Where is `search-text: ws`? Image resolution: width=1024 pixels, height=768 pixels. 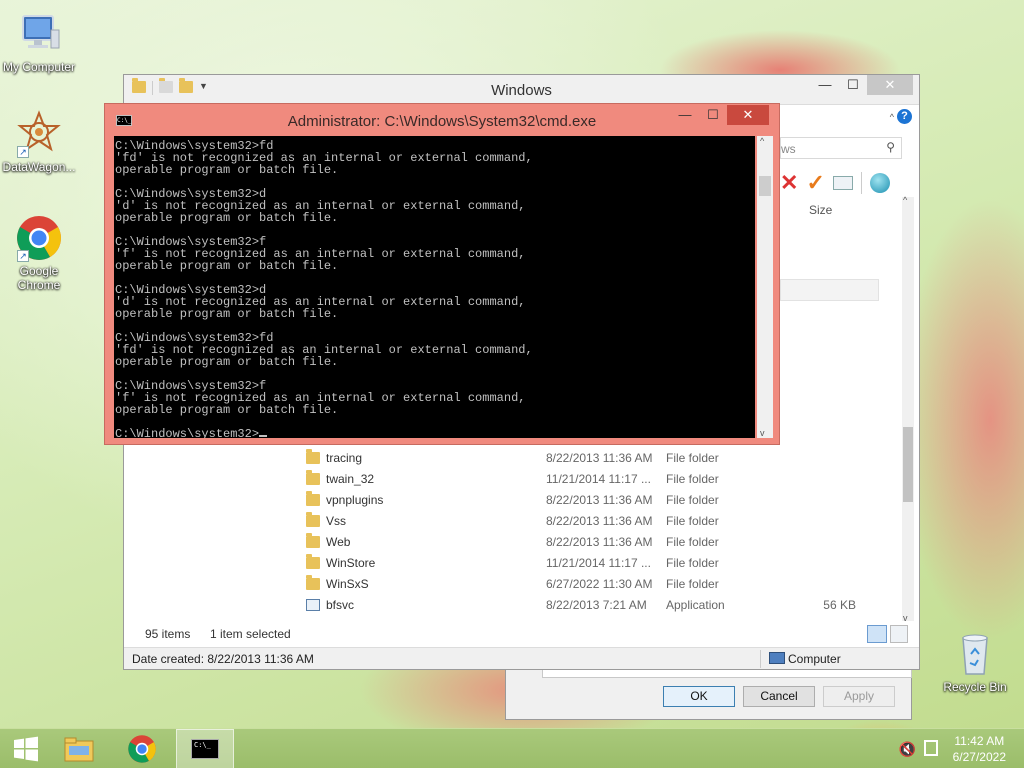
search-text: ws is located at coordinates (788, 149).